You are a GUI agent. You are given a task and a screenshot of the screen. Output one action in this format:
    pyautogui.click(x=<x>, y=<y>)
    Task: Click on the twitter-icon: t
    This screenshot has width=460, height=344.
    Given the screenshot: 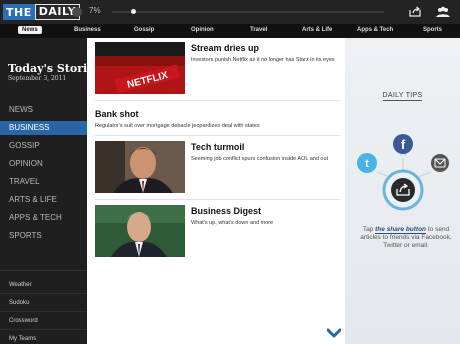 What is the action you would take?
    pyautogui.click(x=367, y=163)
    